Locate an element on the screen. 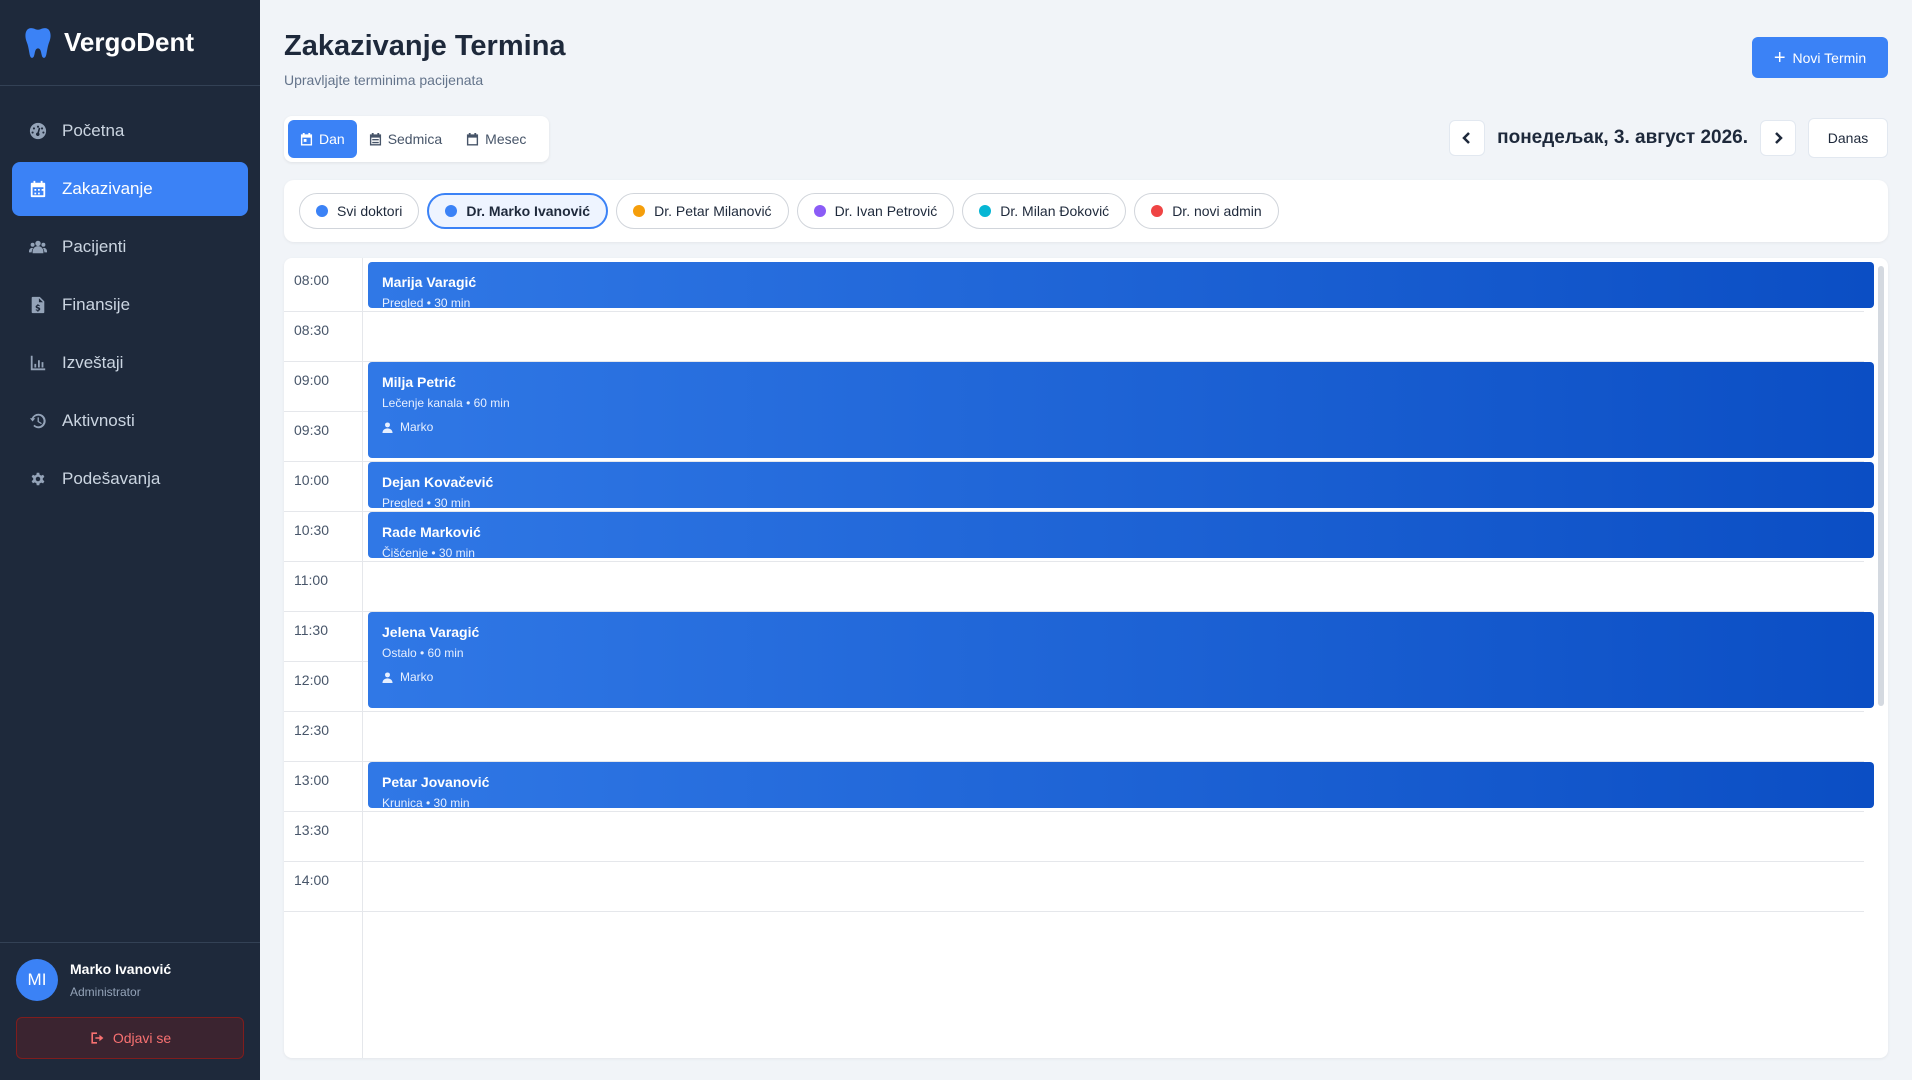 This screenshot has height=1080, width=1912. nav-label: Izveštaji is located at coordinates (93, 362).